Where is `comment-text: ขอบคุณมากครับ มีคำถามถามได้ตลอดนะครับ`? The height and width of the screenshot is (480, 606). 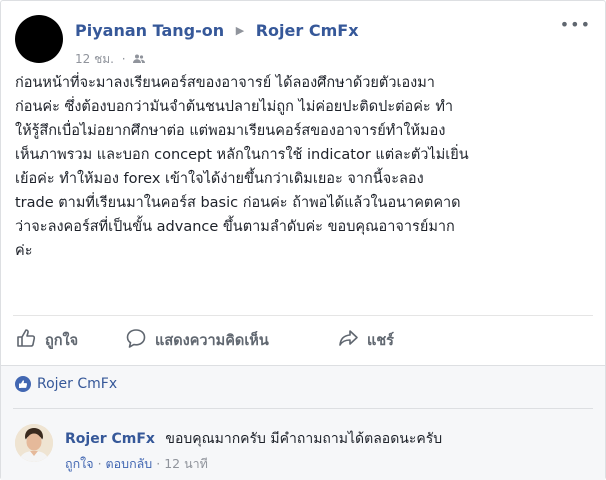 comment-text: ขอบคุณมากครับ มีคำถามถามได้ตลอดนะครับ is located at coordinates (304, 439).